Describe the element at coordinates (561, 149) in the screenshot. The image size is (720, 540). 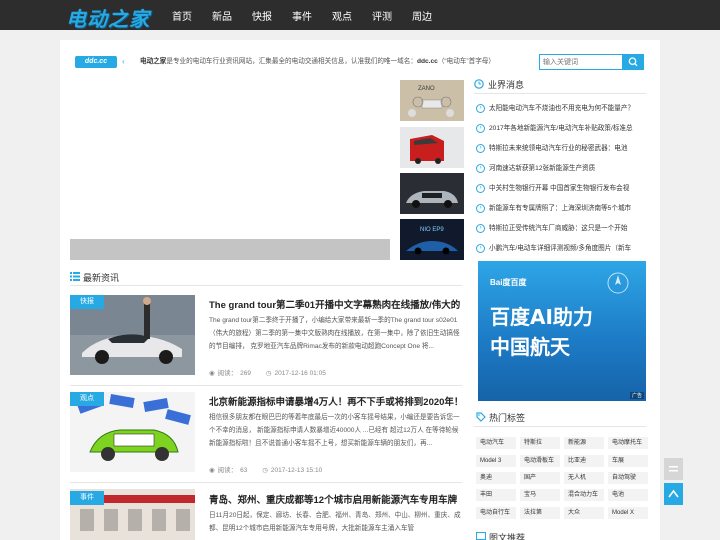
I see `industry-item: › 特斯拉未来统领电动汽车行业的秘密武器：电池` at that location.